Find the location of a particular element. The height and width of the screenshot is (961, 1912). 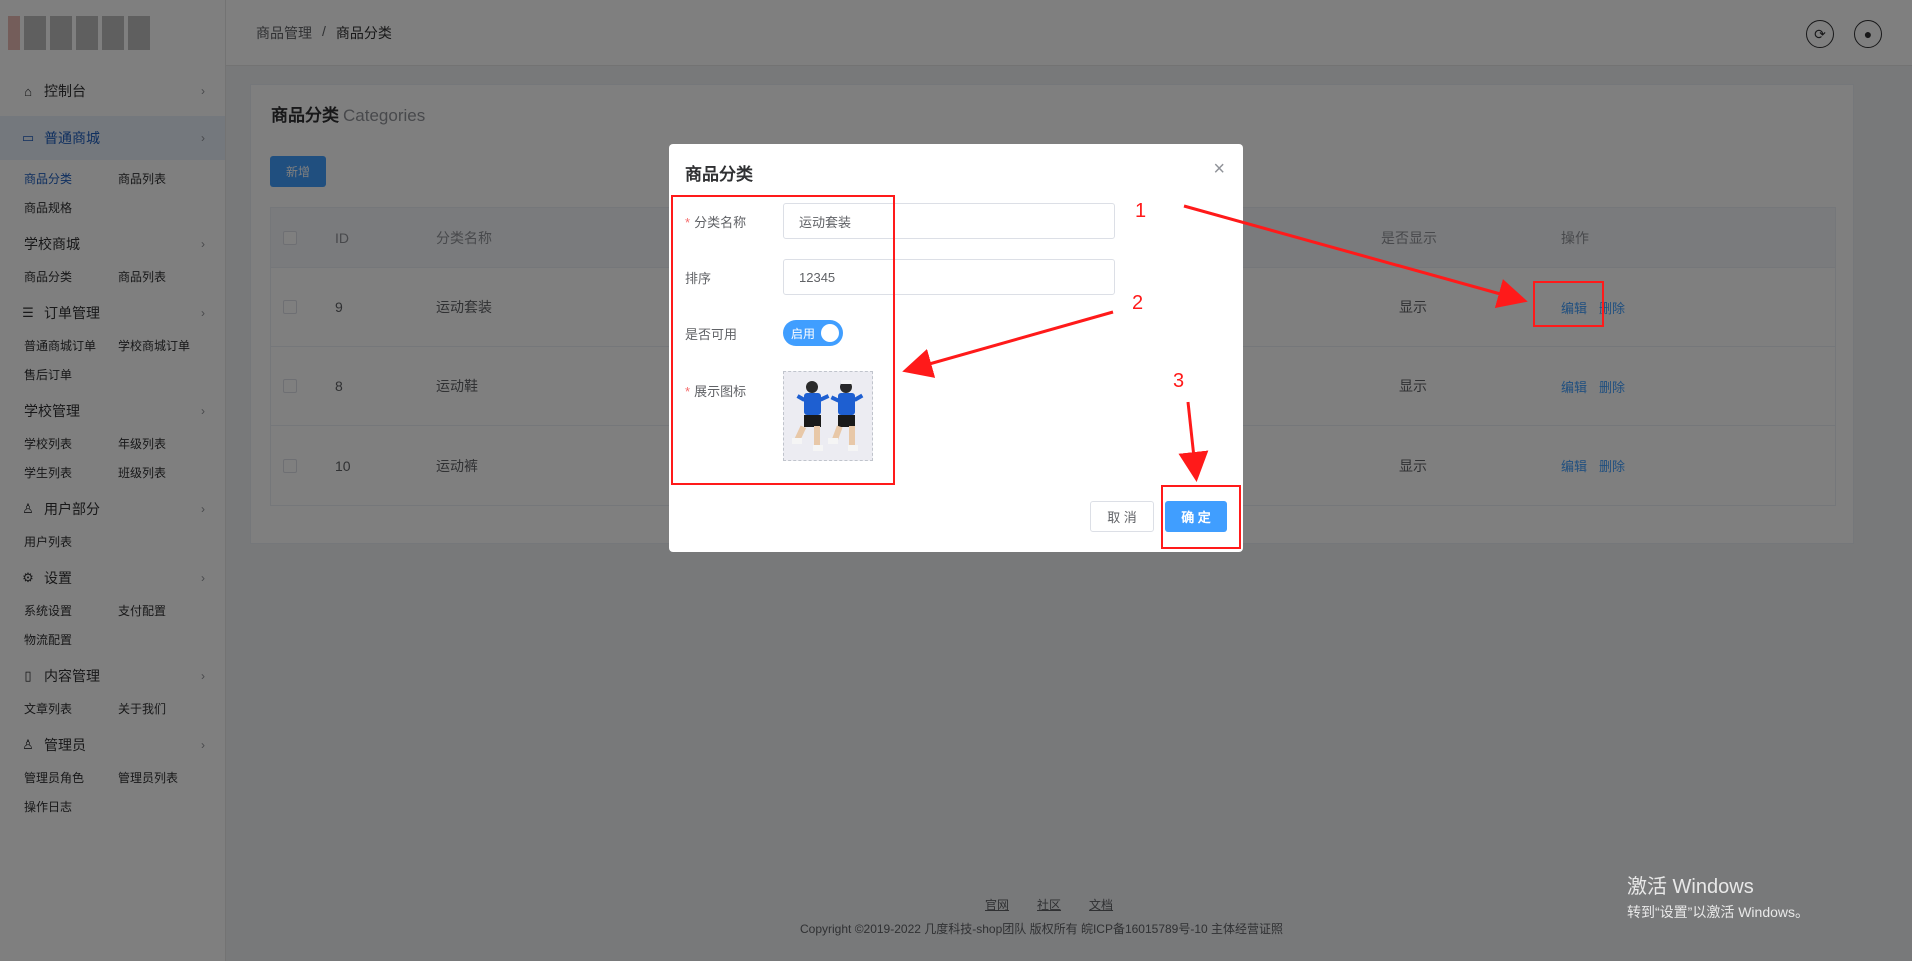

annotation-arrows is located at coordinates (1215, 343).